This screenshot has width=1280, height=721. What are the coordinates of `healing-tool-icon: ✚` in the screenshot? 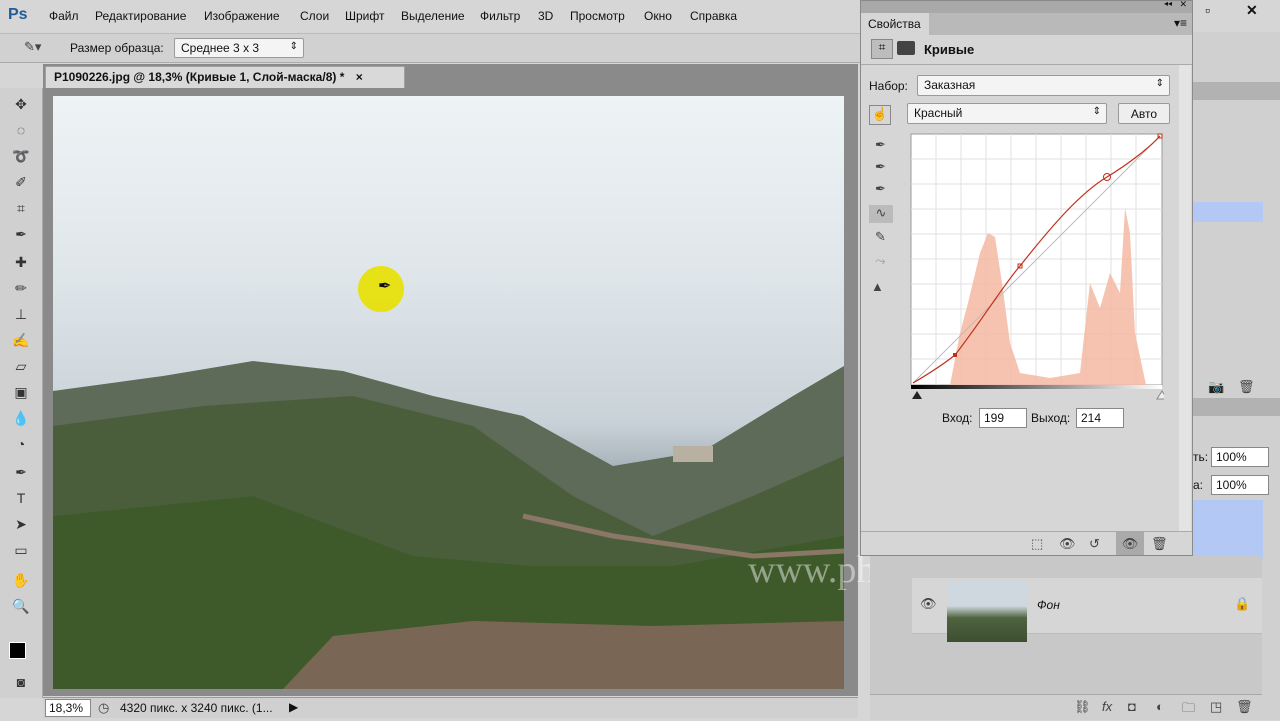 It's located at (21, 264).